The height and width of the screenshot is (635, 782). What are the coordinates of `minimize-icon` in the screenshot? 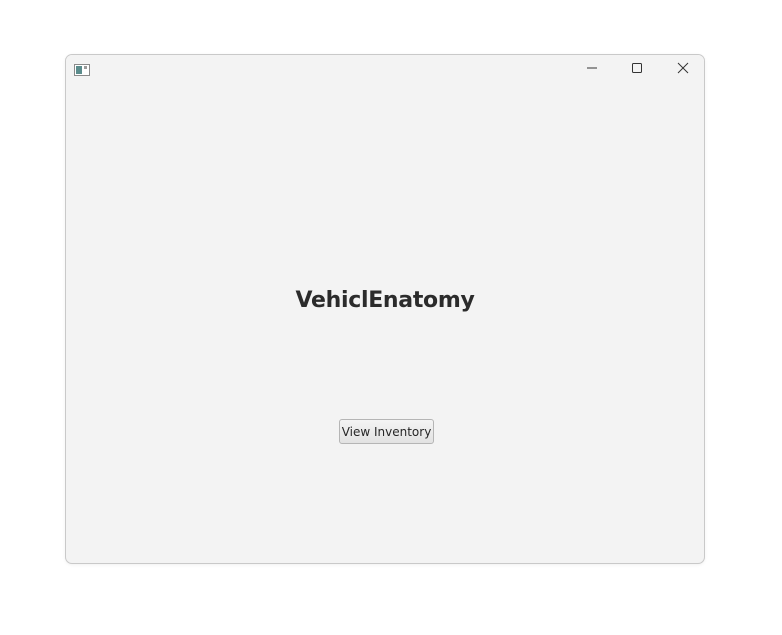 It's located at (592, 70).